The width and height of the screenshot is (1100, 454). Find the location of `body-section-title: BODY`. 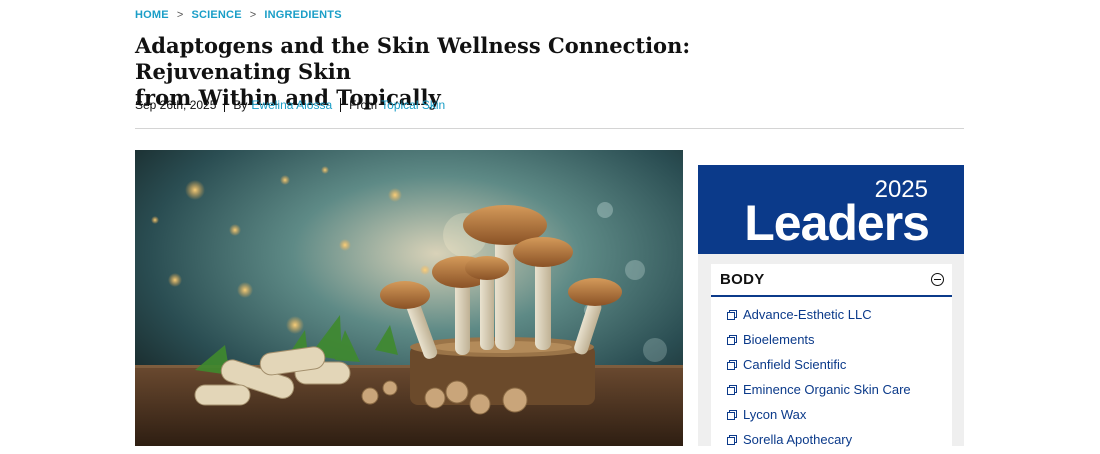

body-section-title: BODY is located at coordinates (742, 279).